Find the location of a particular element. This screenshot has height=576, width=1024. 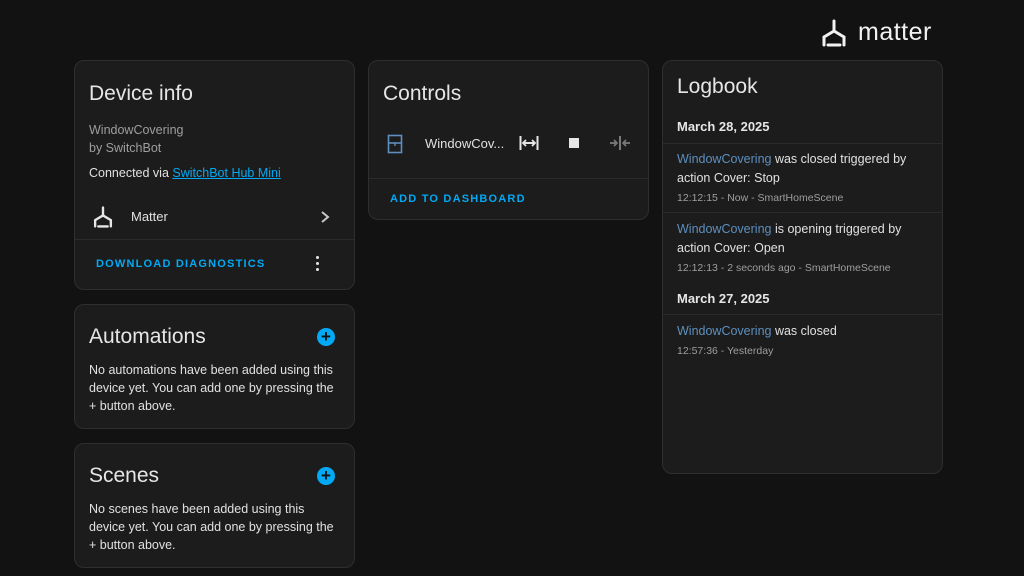

open-cover-icon is located at coordinates (529, 143).